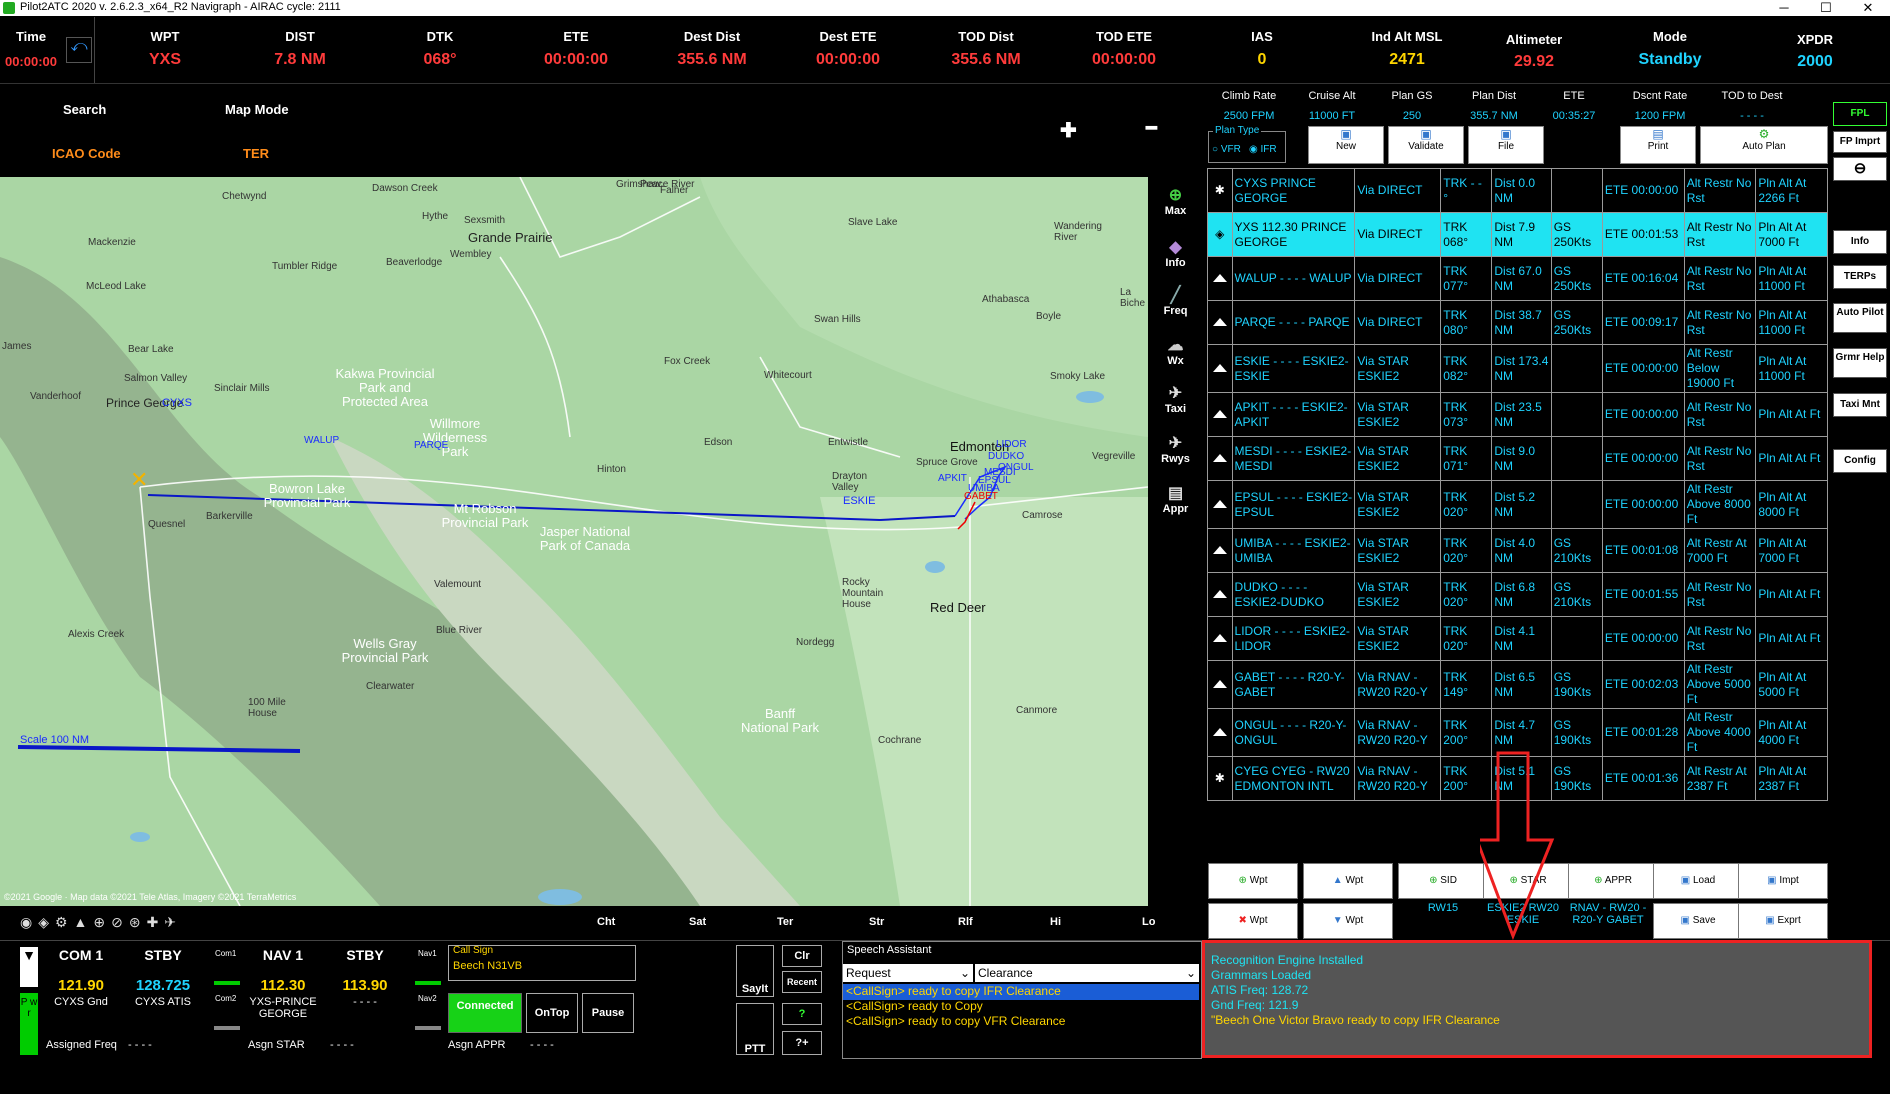 The width and height of the screenshot is (1890, 1094). Describe the element at coordinates (1521, 190) in the screenshot. I see `waypoint-cell-c4: Dist 0.0 NM` at that location.